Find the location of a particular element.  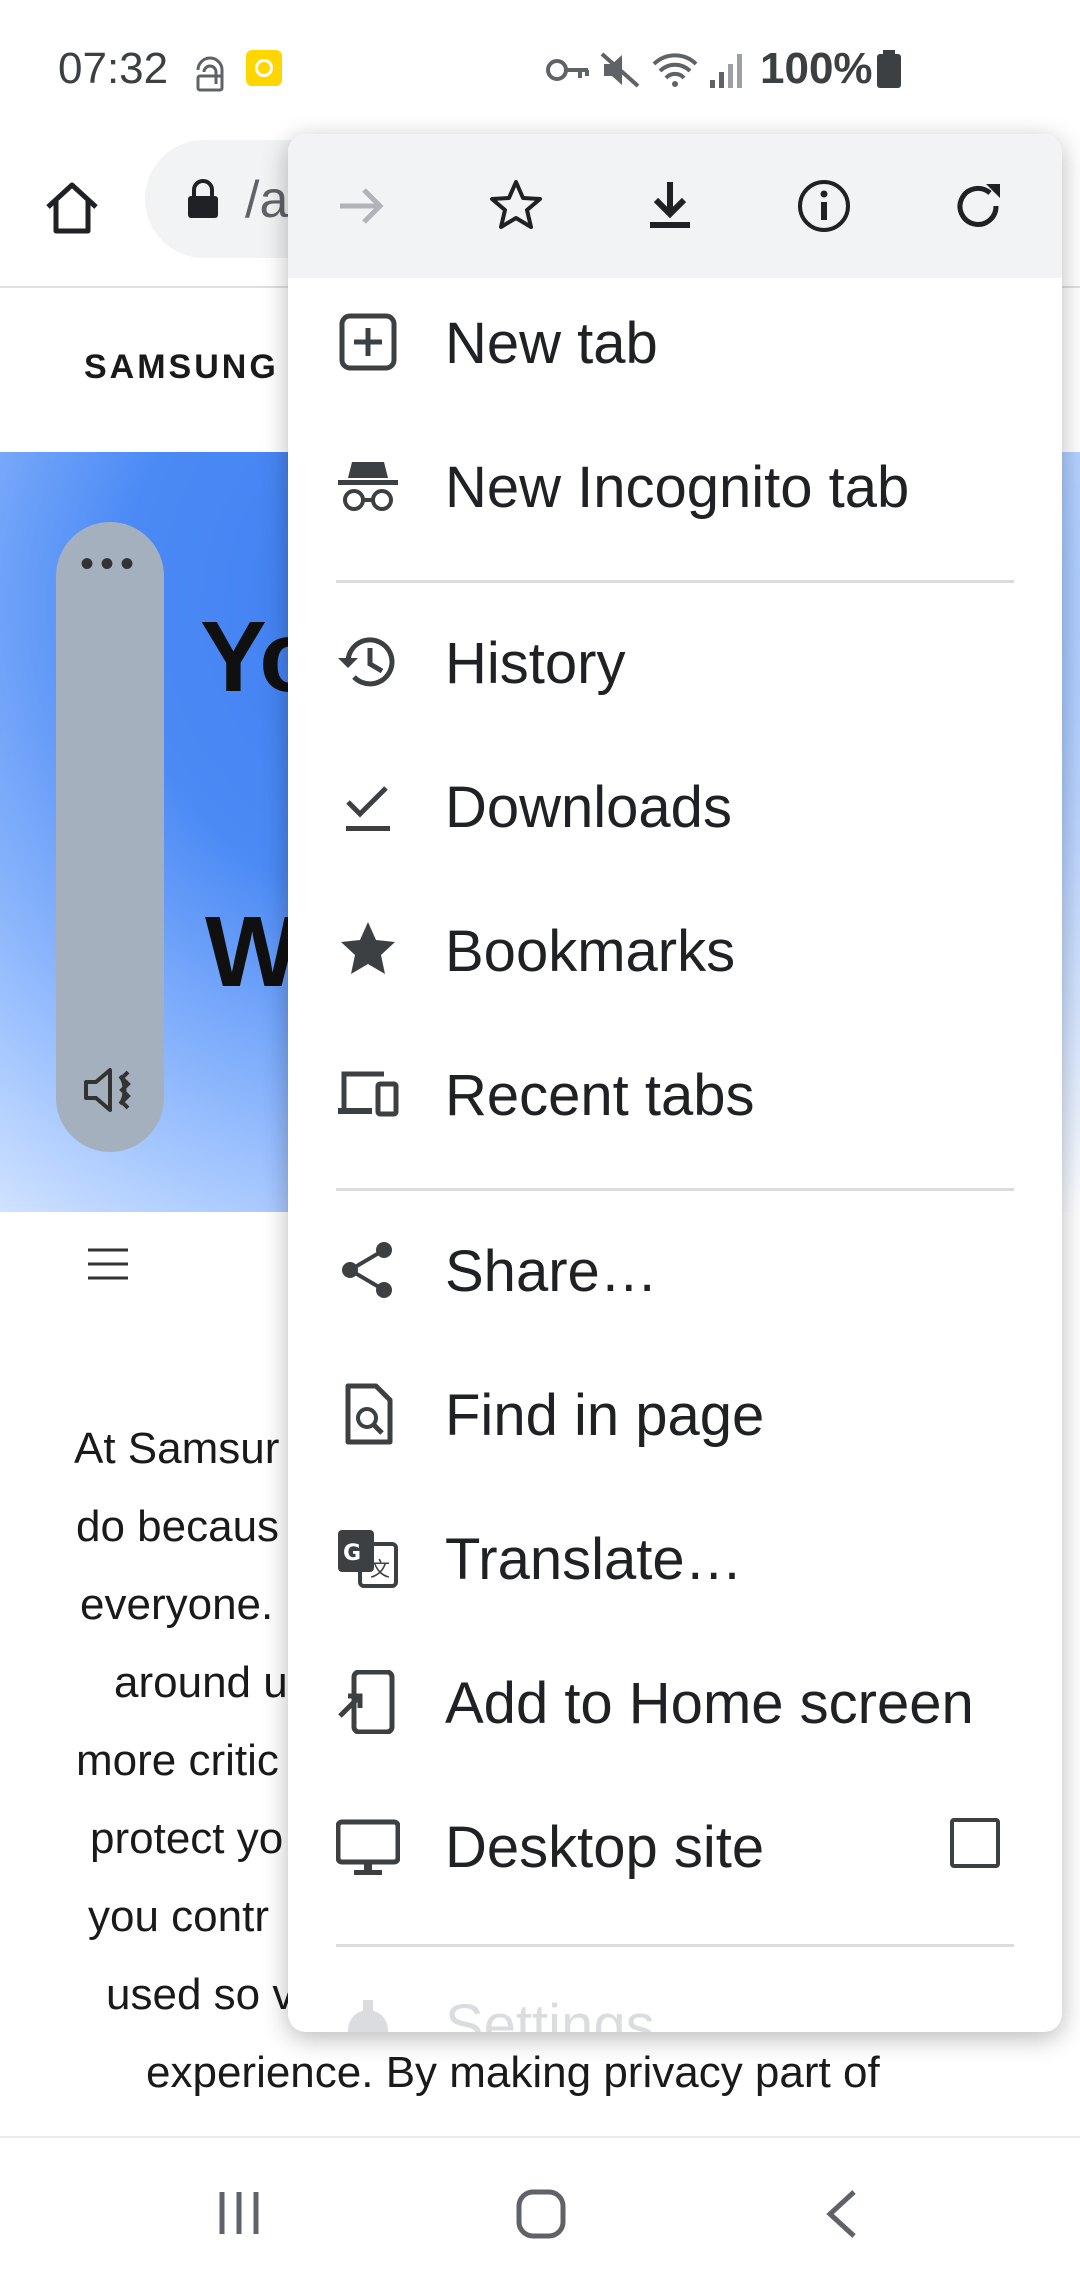

refresh-icon is located at coordinates (978, 206).